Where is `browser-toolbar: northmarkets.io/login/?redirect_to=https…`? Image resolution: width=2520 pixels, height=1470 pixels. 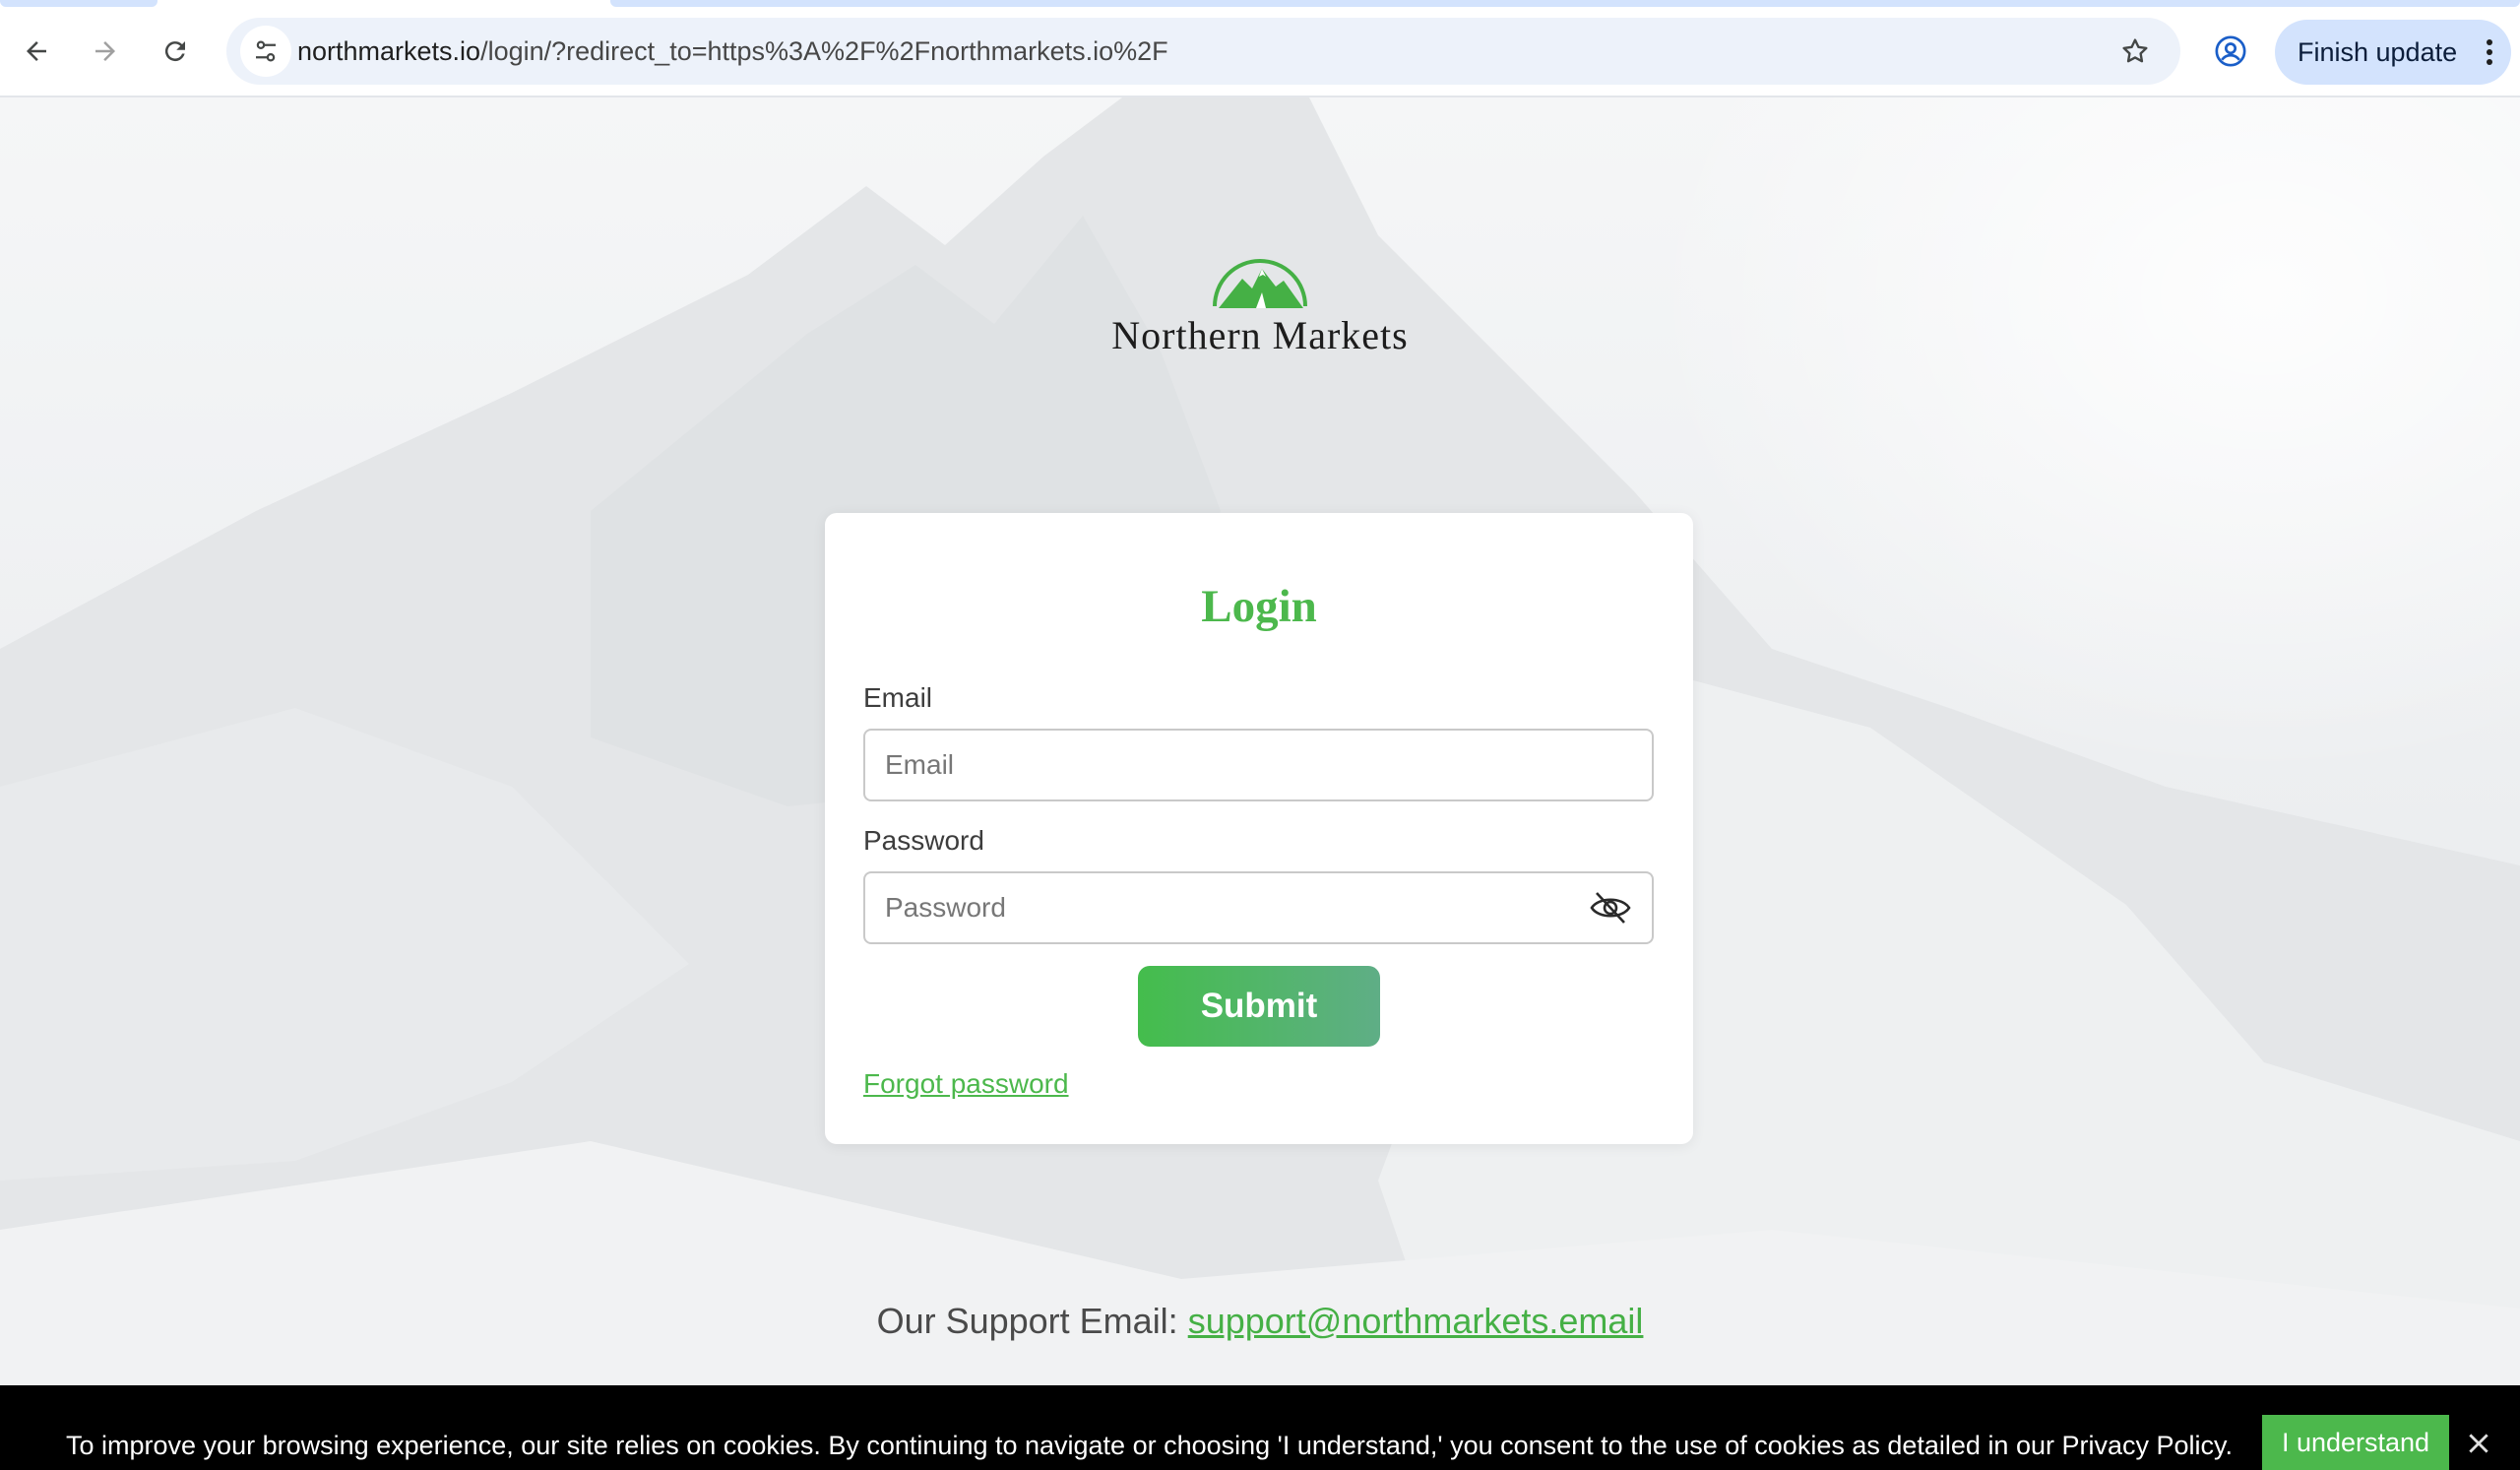
browser-toolbar: northmarkets.io/login/?redirect_to=https… is located at coordinates (1260, 48).